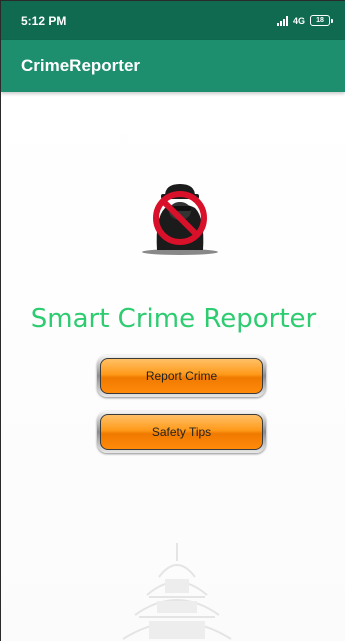 The width and height of the screenshot is (345, 641). I want to click on app-headline: Smart Crime Reporter, so click(173, 319).